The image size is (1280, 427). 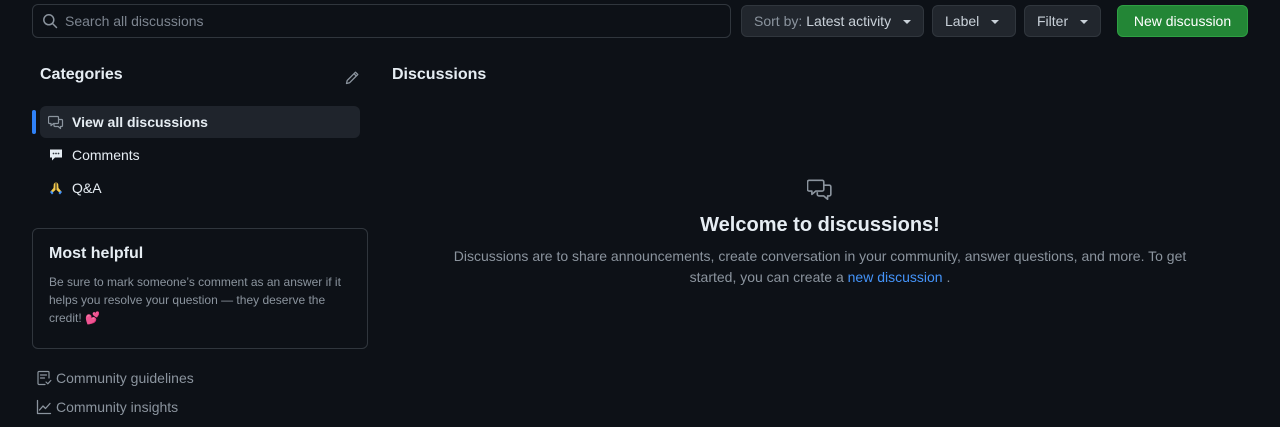 What do you see at coordinates (352, 78) in the screenshot?
I see `pencil-icon` at bounding box center [352, 78].